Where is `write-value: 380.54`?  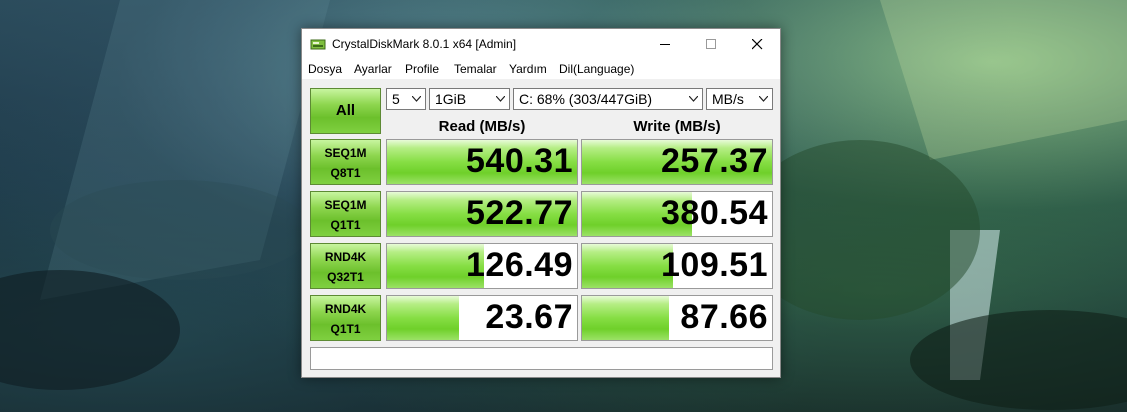
write-value: 380.54 is located at coordinates (714, 213).